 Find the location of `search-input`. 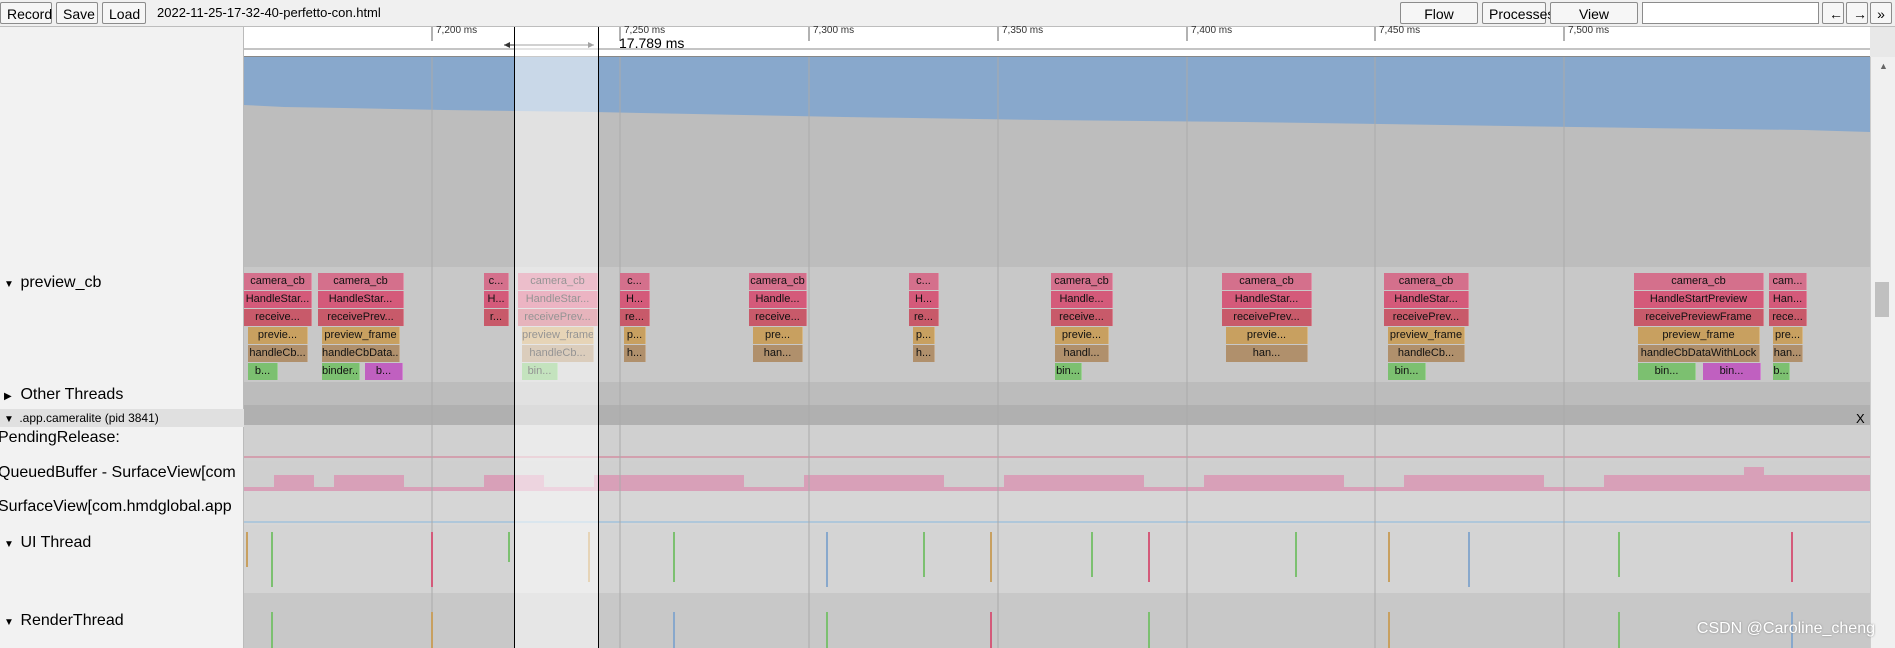

search-input is located at coordinates (1730, 13).